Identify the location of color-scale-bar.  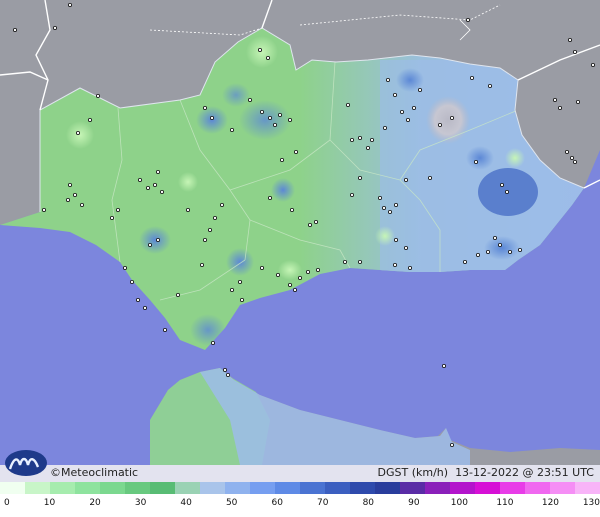
(300, 488).